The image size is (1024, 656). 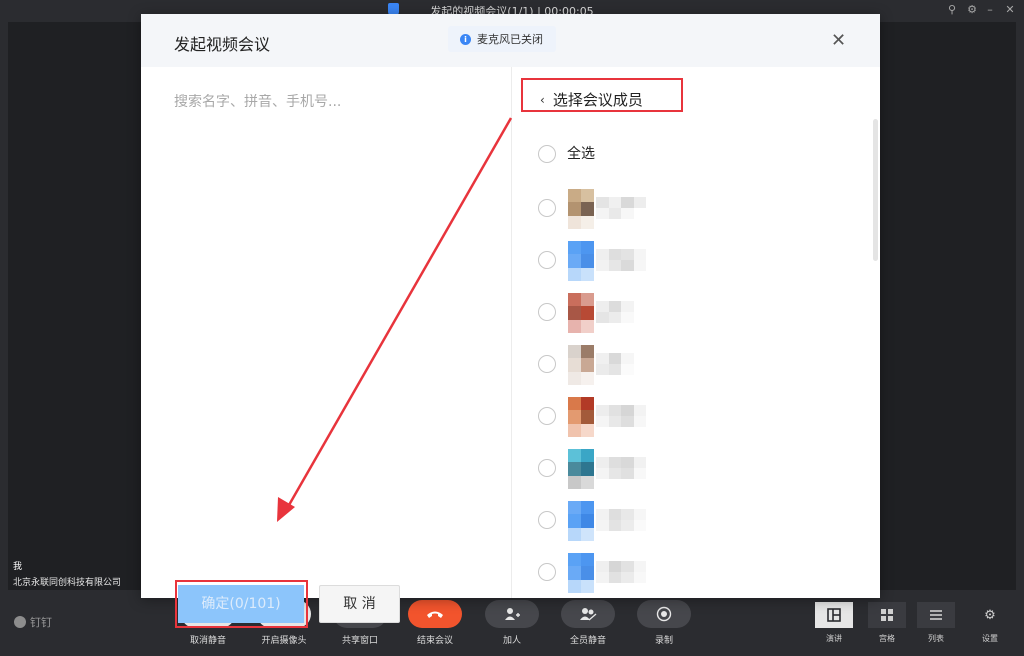 What do you see at coordinates (588, 614) in the screenshot?
I see `mute-all-icon` at bounding box center [588, 614].